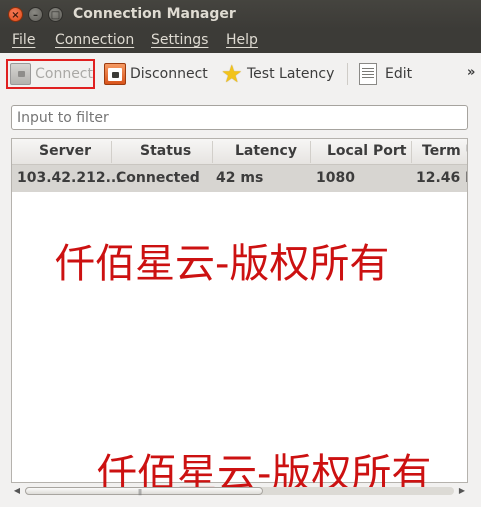  Describe the element at coordinates (232, 74) in the screenshot. I see `star-icon: ★` at that location.